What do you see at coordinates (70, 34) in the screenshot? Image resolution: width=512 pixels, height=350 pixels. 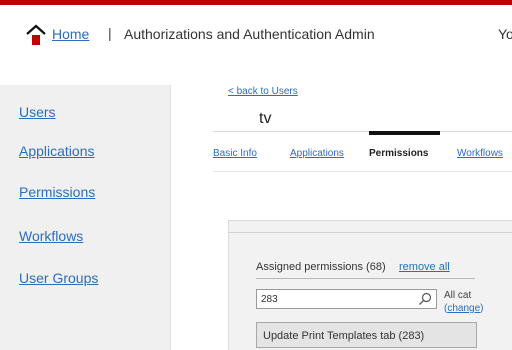 I see `home-link: Home` at bounding box center [70, 34].